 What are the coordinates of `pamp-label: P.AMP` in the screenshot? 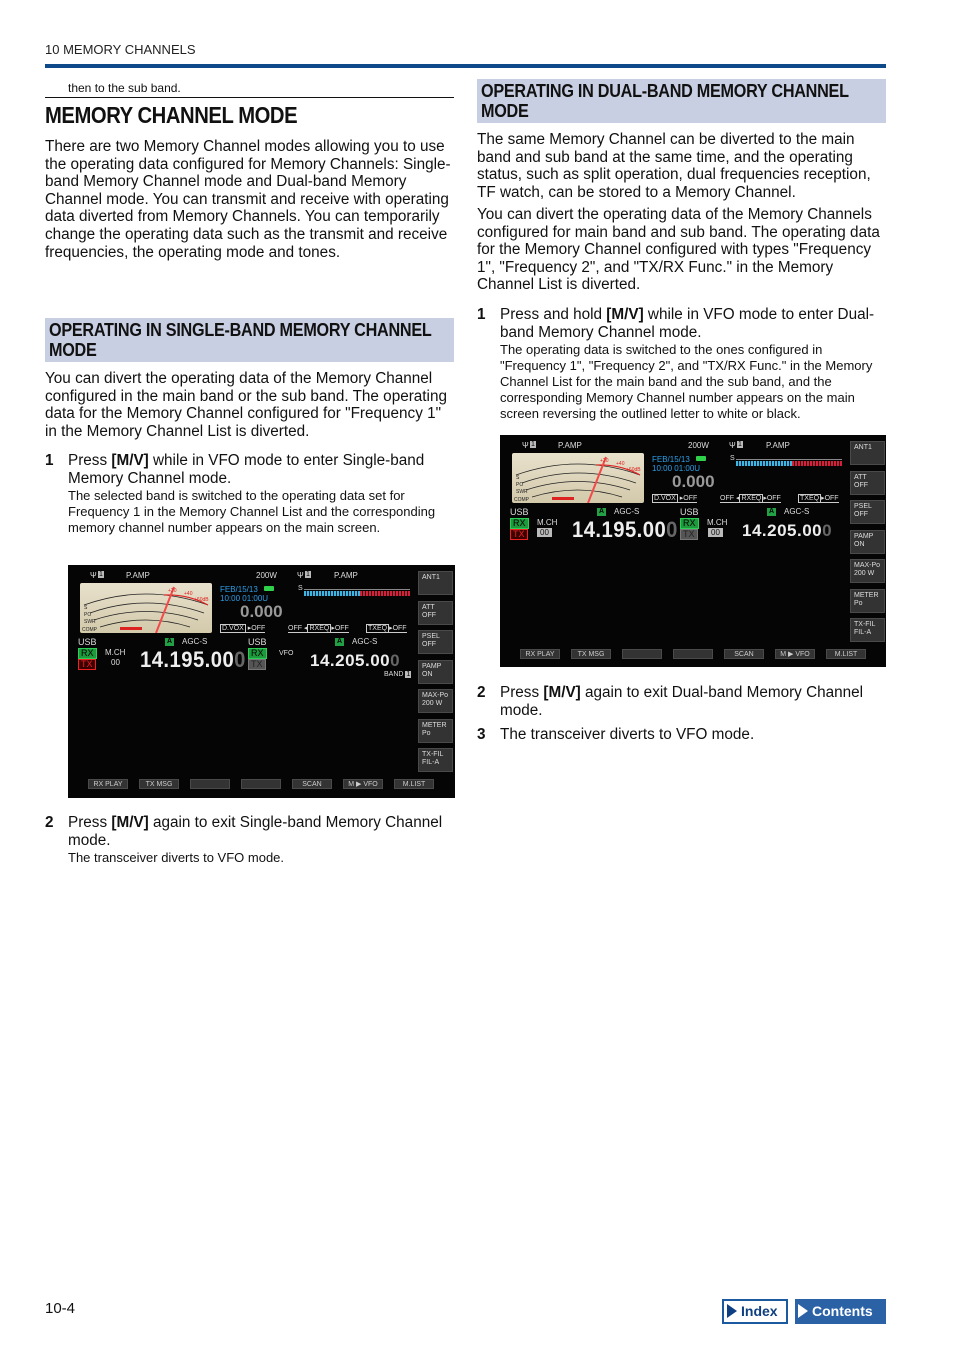 It's located at (570, 445).